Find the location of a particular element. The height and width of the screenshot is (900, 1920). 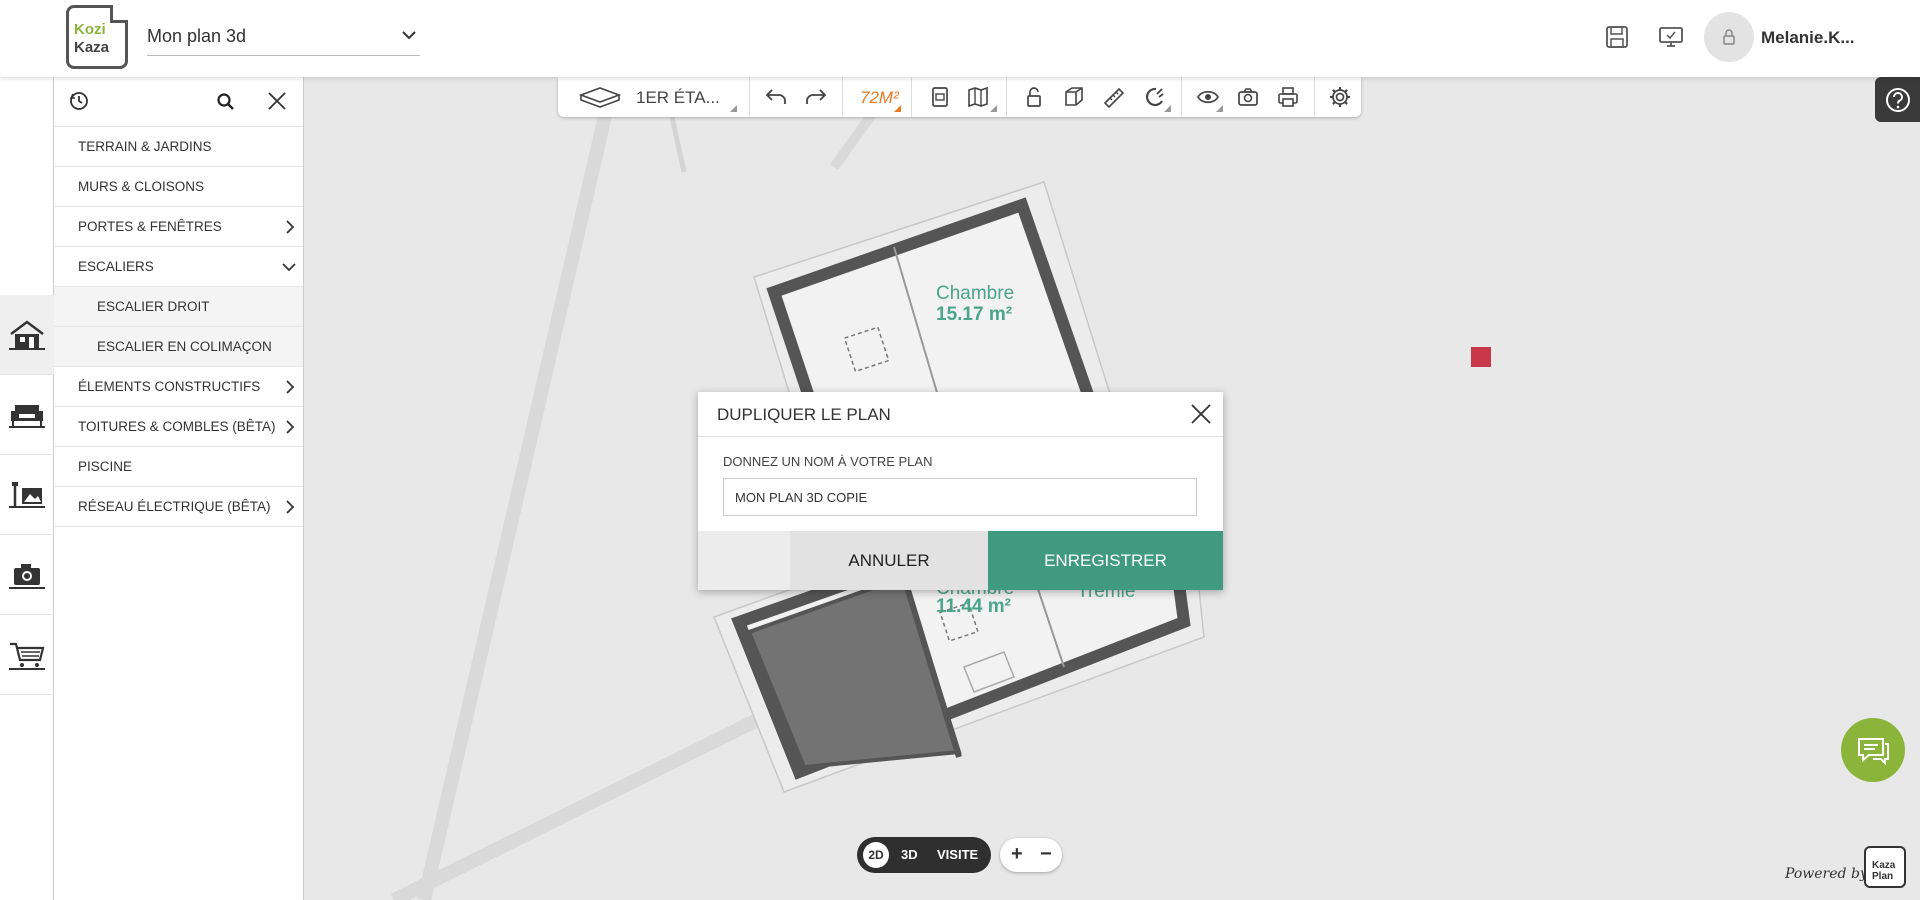

house-icon is located at coordinates (27, 334).